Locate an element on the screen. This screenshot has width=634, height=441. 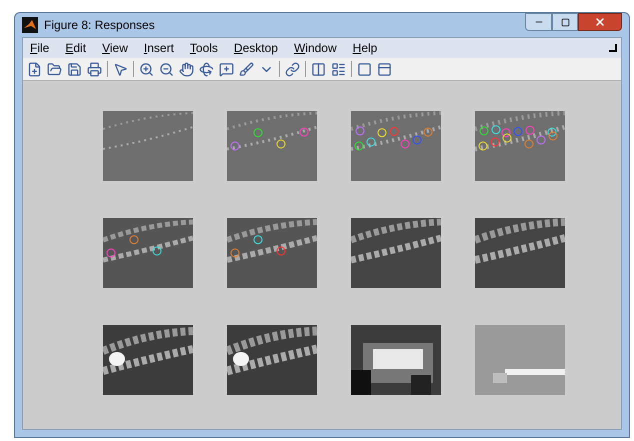
pointer-icon is located at coordinates (120, 69).